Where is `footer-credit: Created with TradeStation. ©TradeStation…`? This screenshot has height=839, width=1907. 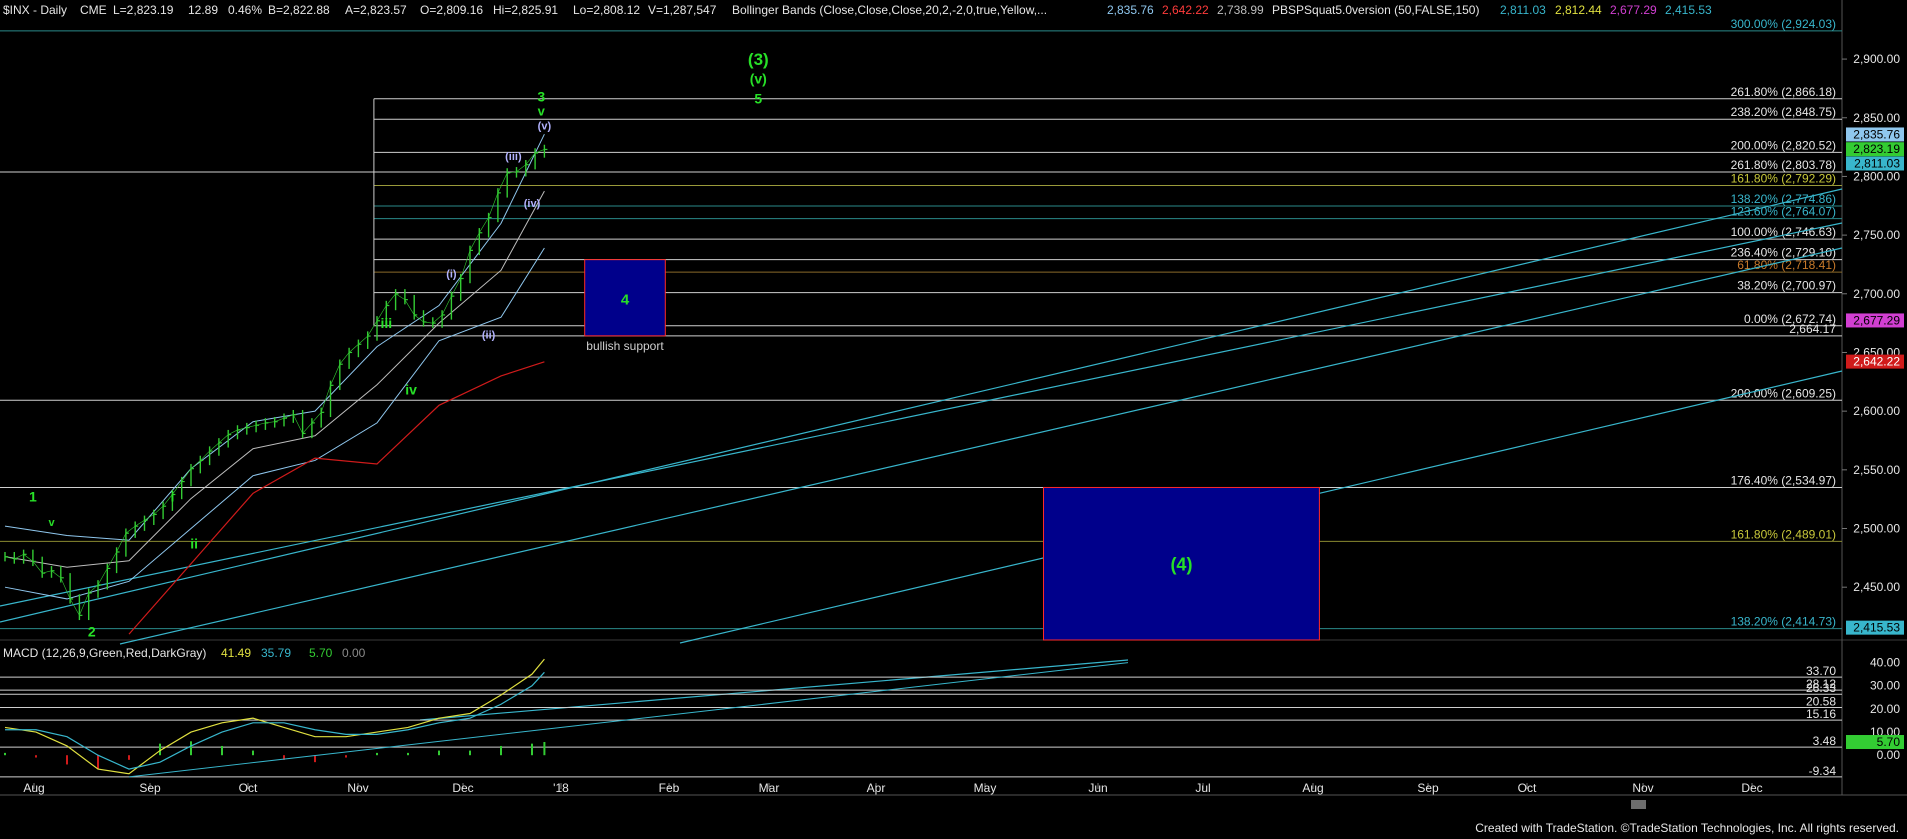
footer-credit: Created with TradeStation. ©TradeStation… is located at coordinates (1687, 828).